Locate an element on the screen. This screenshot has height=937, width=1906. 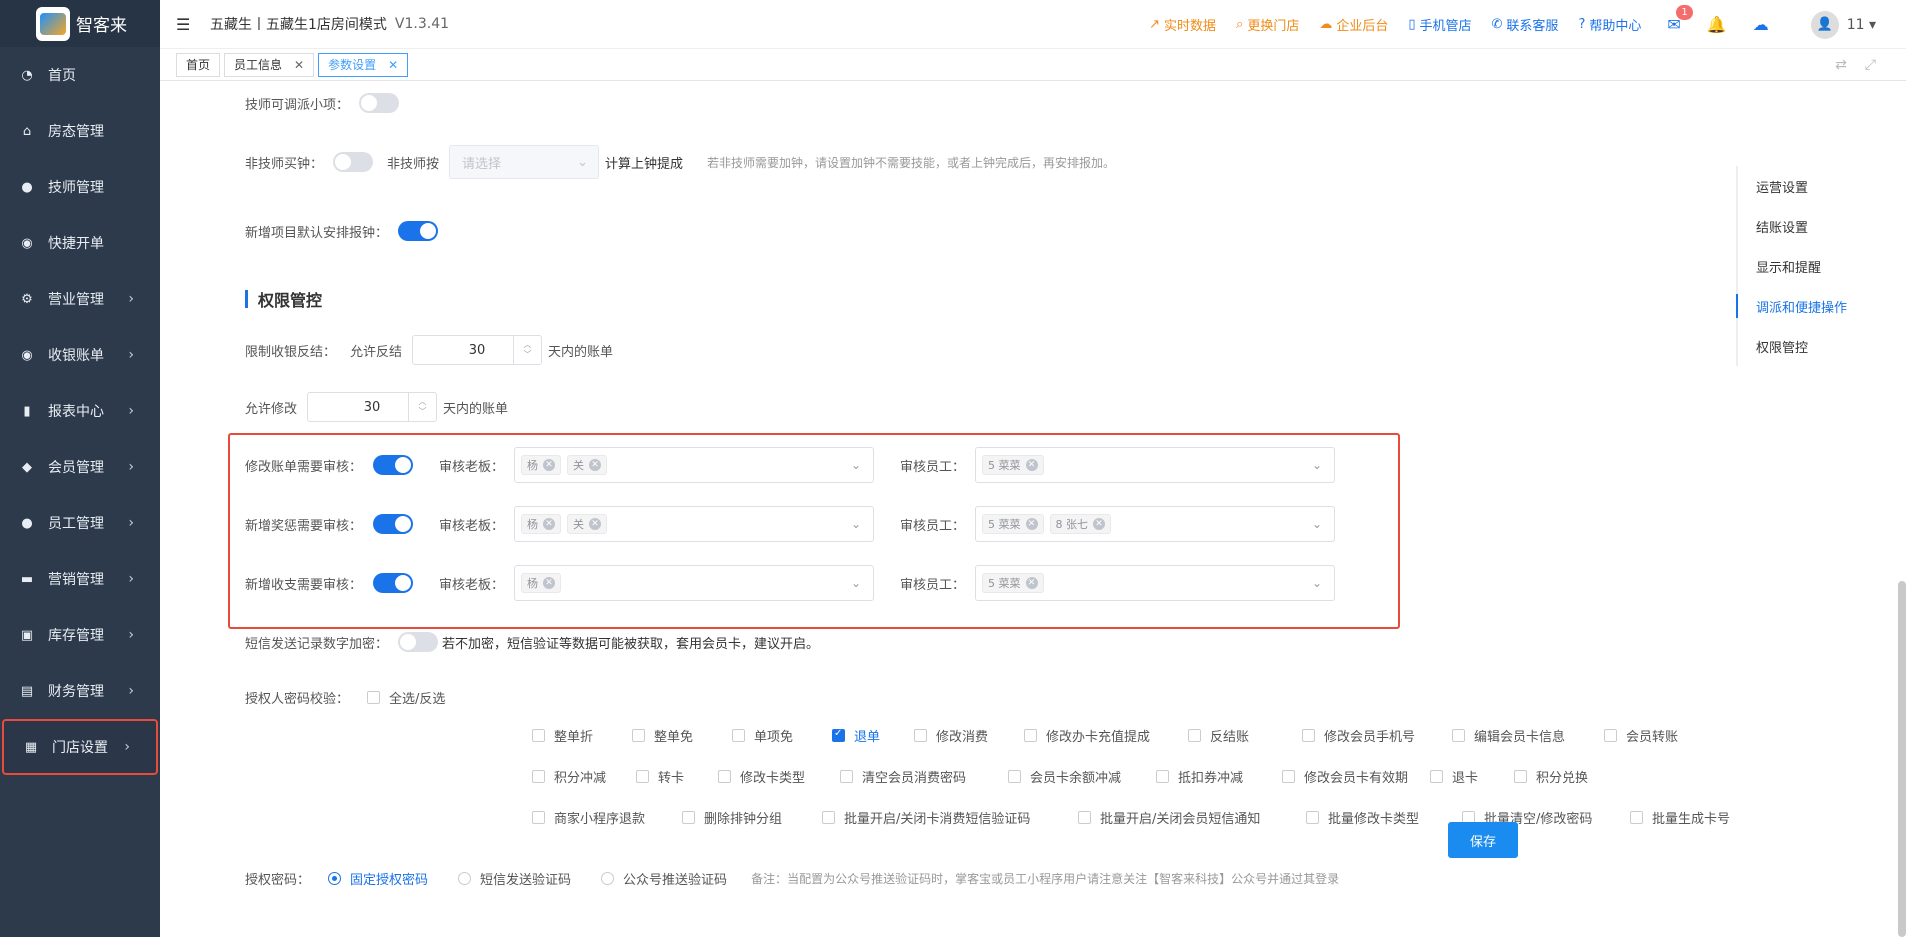
sidebar-item-5: ◉ 收银账单 › is located at coordinates (80, 355).